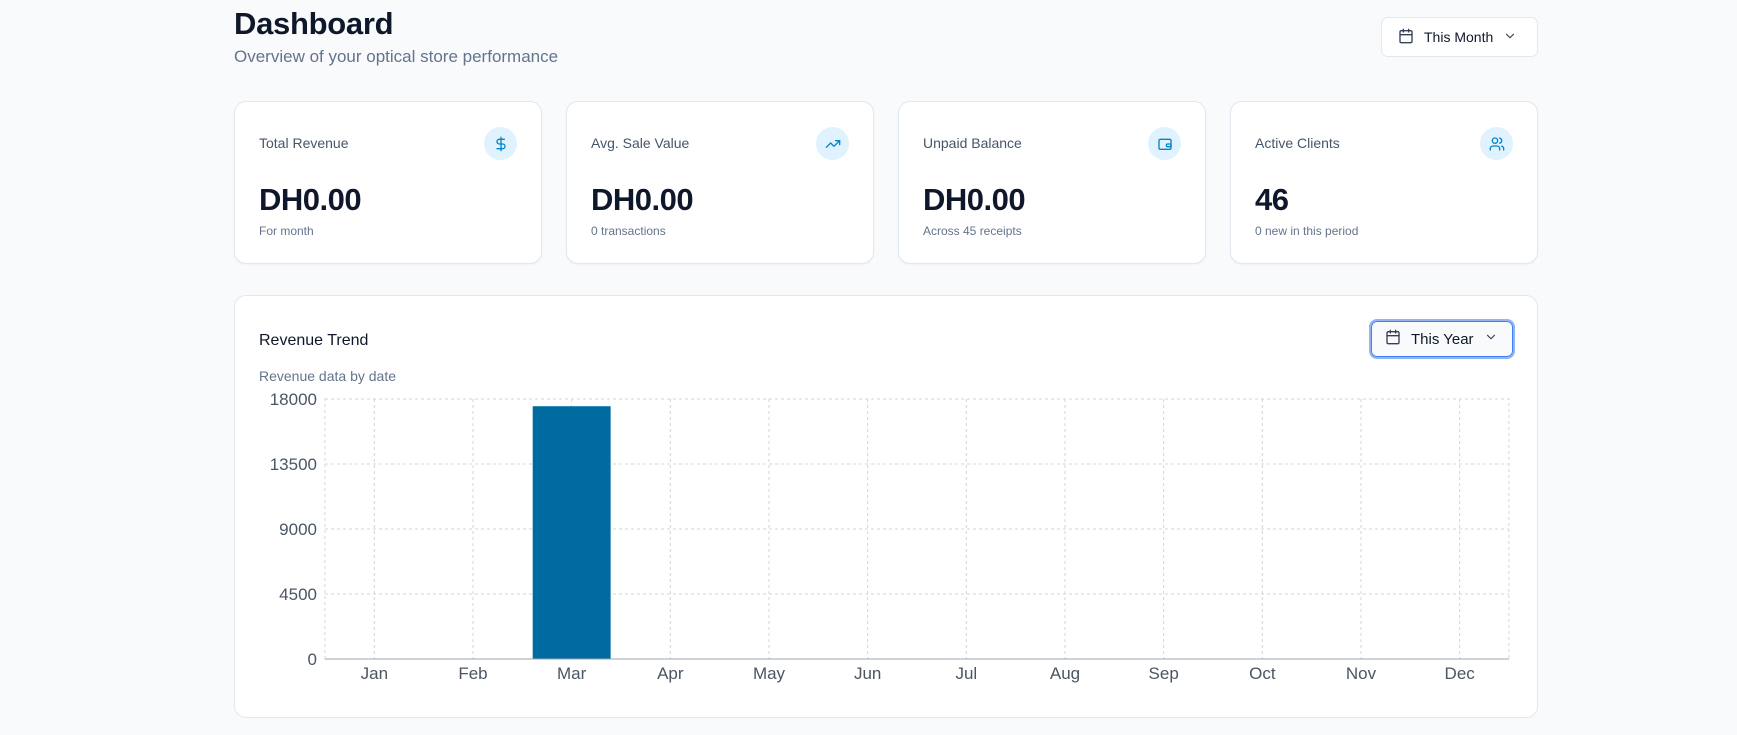  What do you see at coordinates (1496, 143) in the screenshot?
I see `users-icon` at bounding box center [1496, 143].